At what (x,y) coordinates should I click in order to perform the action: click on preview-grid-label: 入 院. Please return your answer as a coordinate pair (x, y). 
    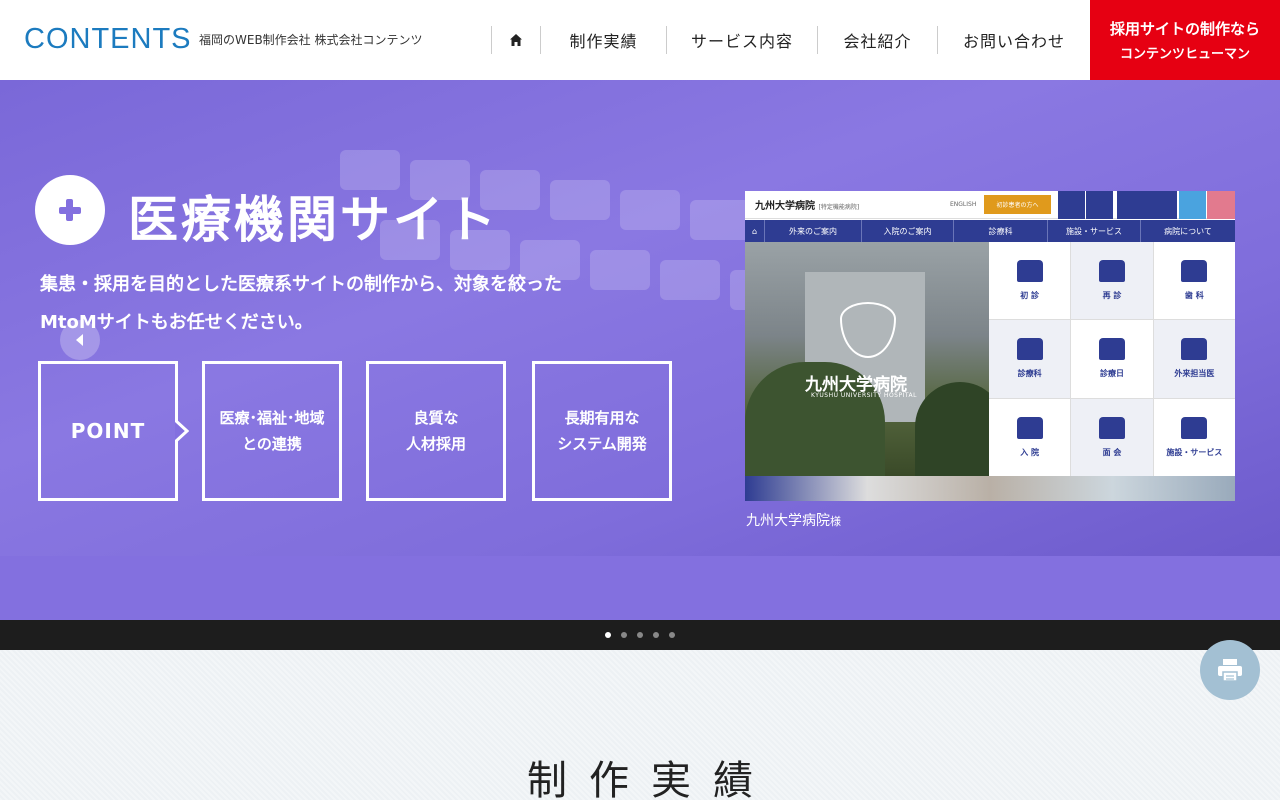
    Looking at the image, I should click on (1030, 452).